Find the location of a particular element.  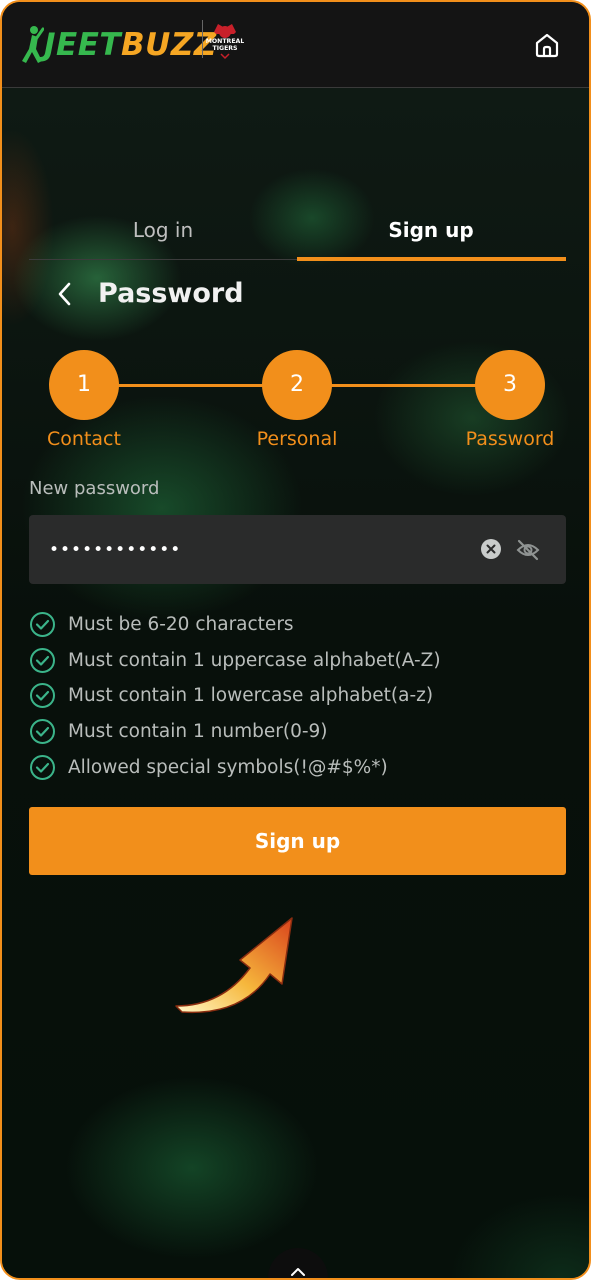

step-label-password: Password is located at coordinates (510, 439).